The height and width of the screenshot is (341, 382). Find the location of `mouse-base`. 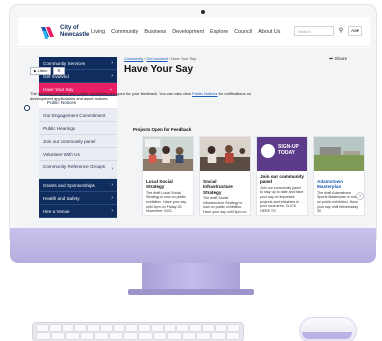

mouse-base is located at coordinates (327, 335).